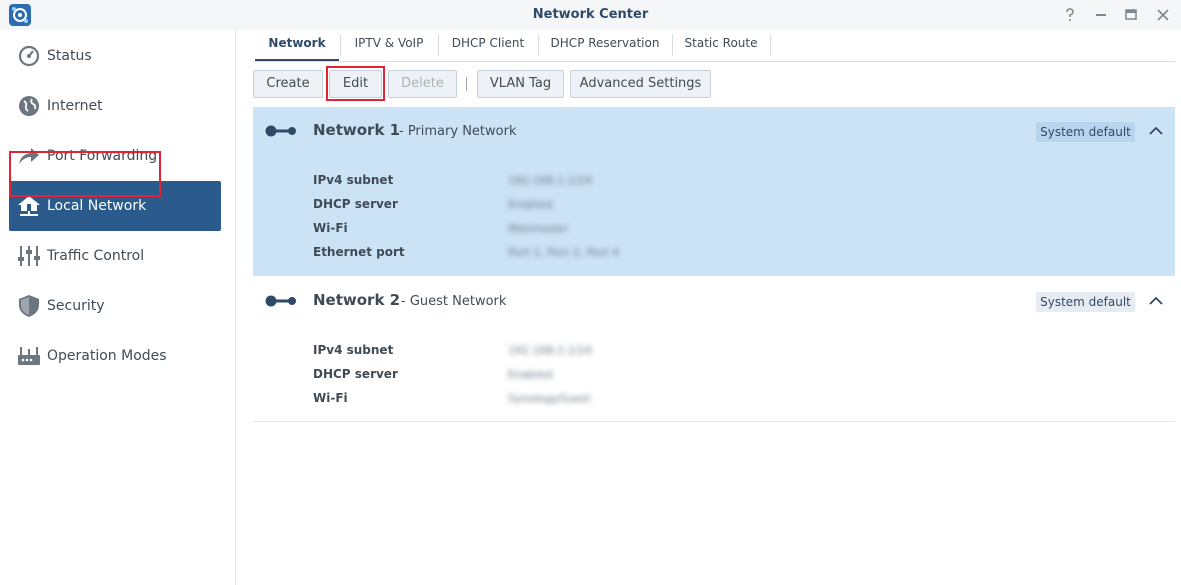 The width and height of the screenshot is (1181, 585). What do you see at coordinates (29, 56) in the screenshot?
I see `gauge-icon` at bounding box center [29, 56].